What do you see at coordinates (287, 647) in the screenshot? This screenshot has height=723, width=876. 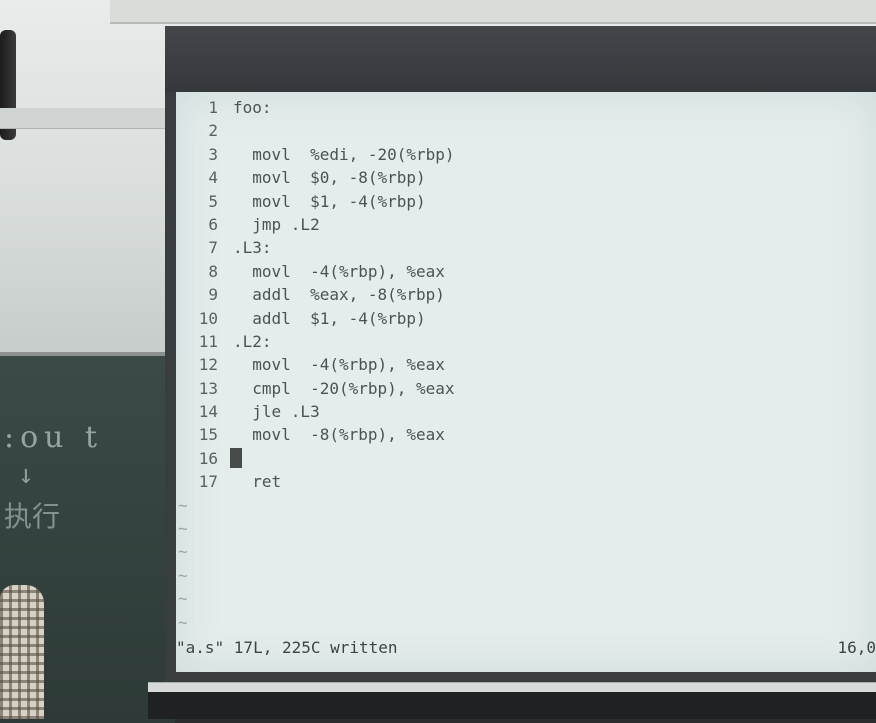 I see `status-message: "a.s" 17L, 225C written` at bounding box center [287, 647].